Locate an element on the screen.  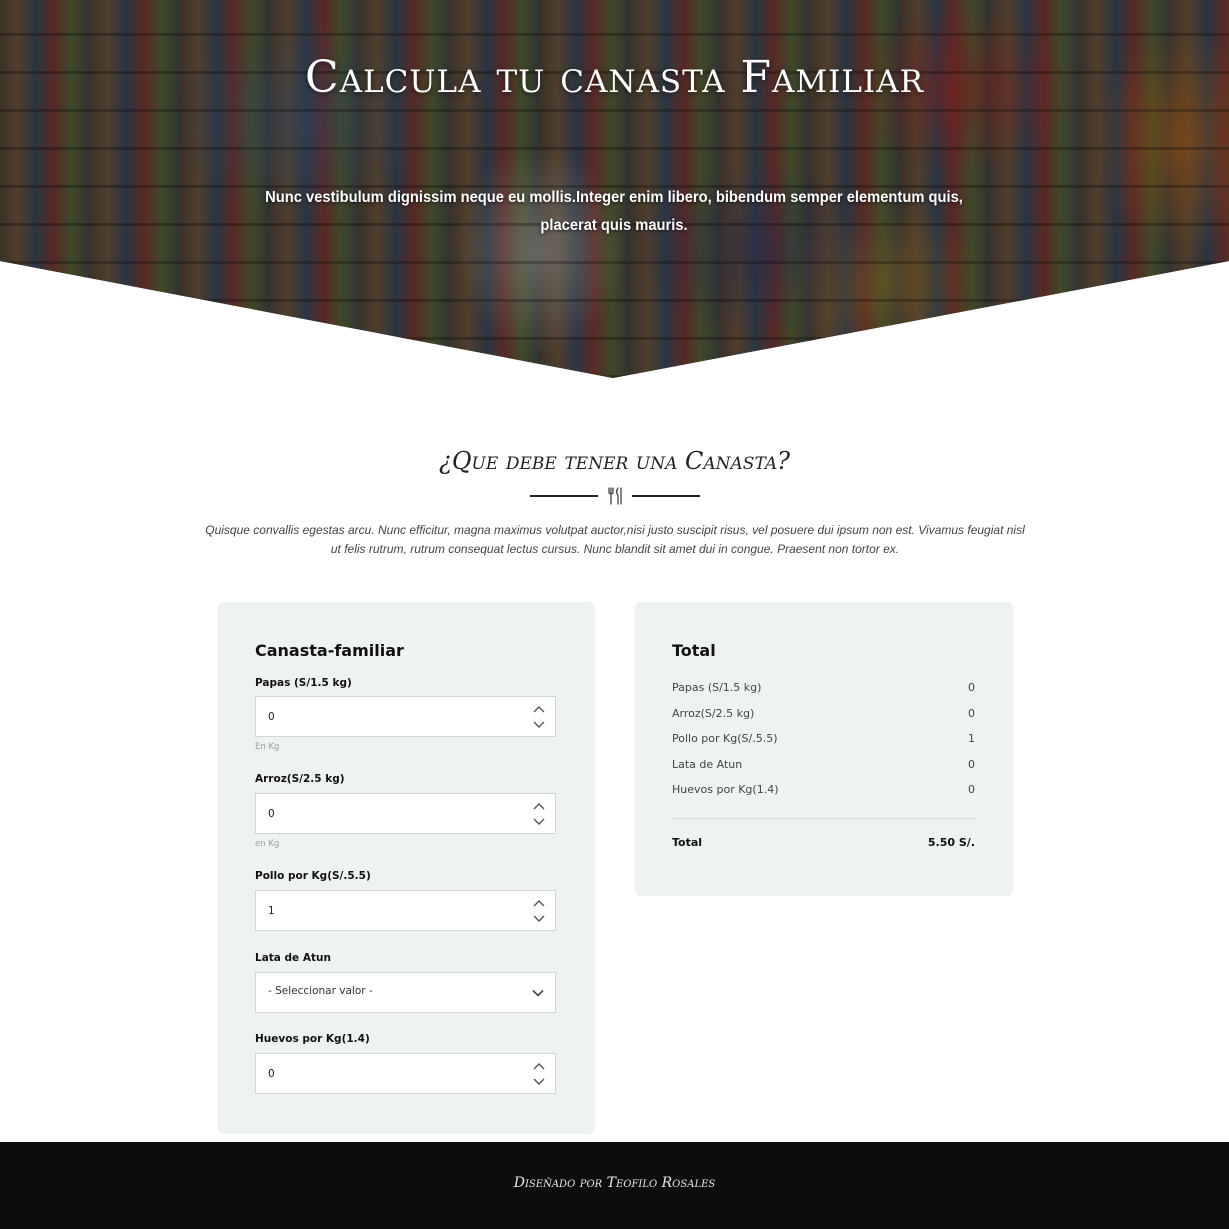
total-row-name: Lata de Atun is located at coordinates (707, 764).